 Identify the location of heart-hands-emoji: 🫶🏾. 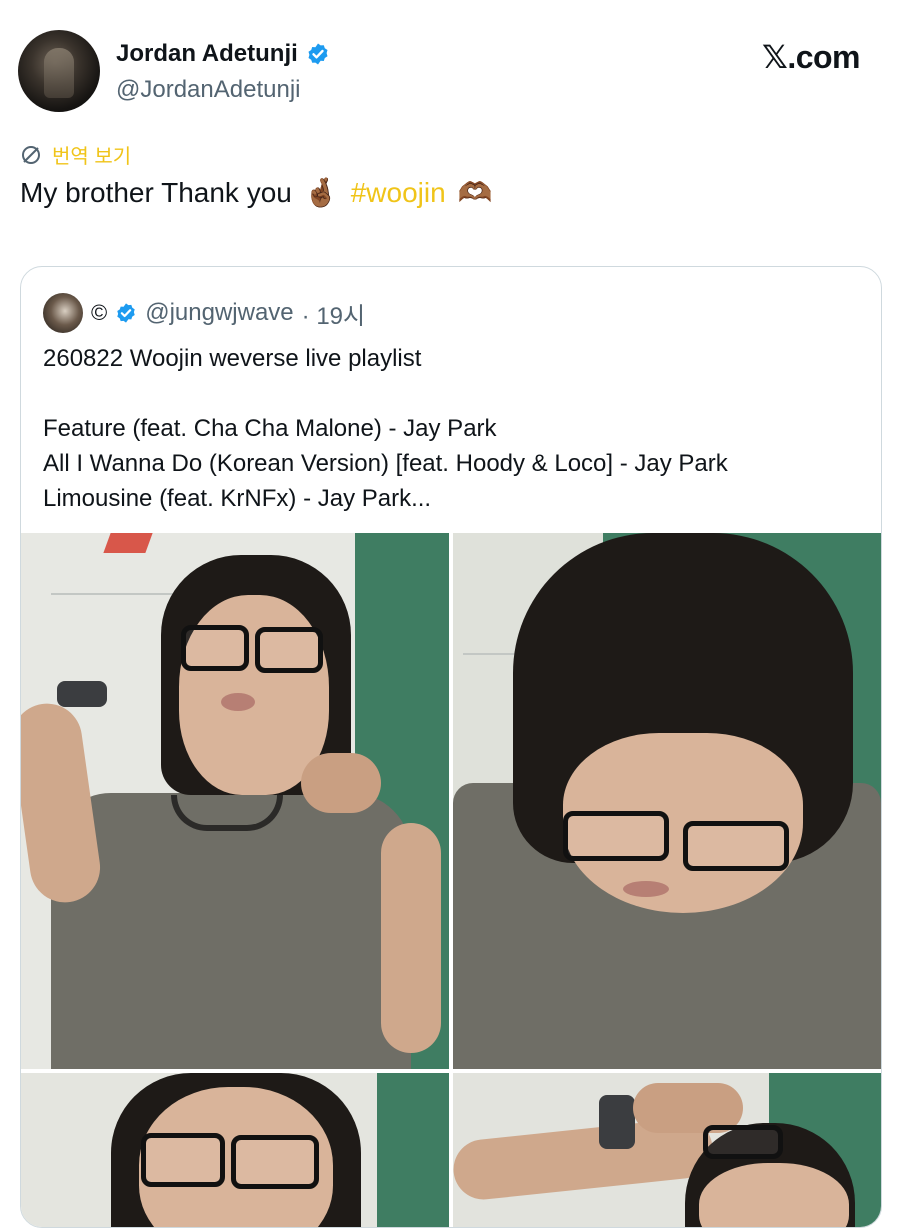
(475, 192).